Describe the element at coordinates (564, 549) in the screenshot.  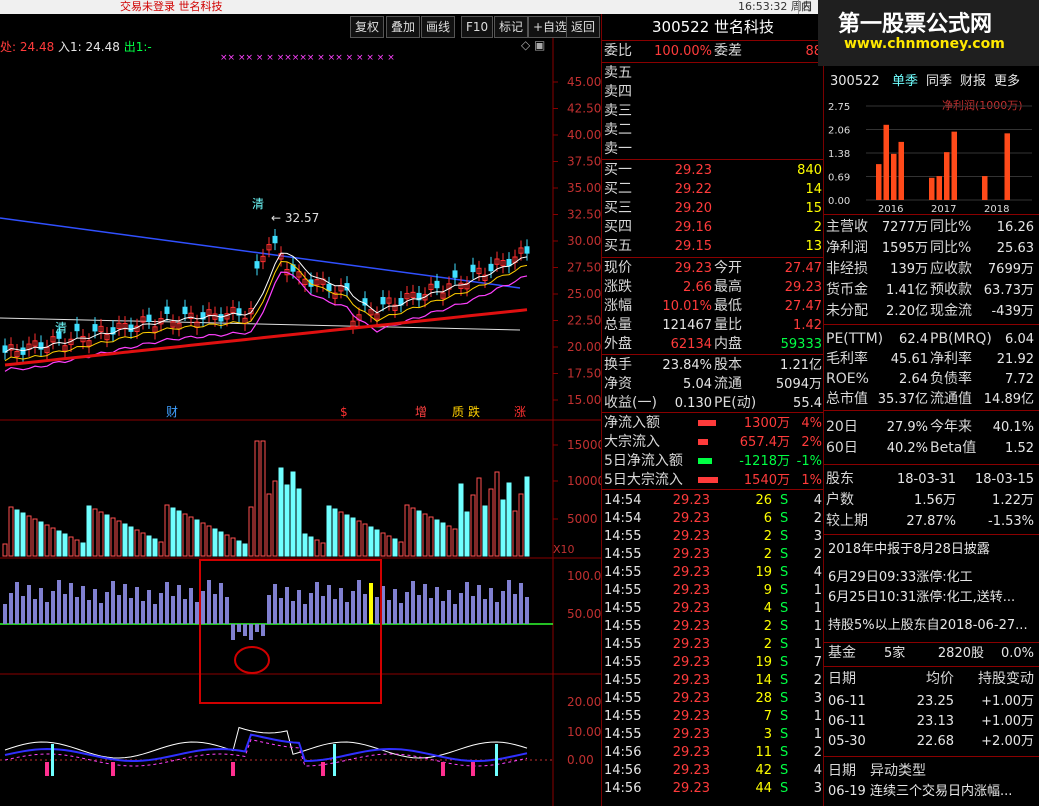
I see `vol-unit-label: X10` at that location.